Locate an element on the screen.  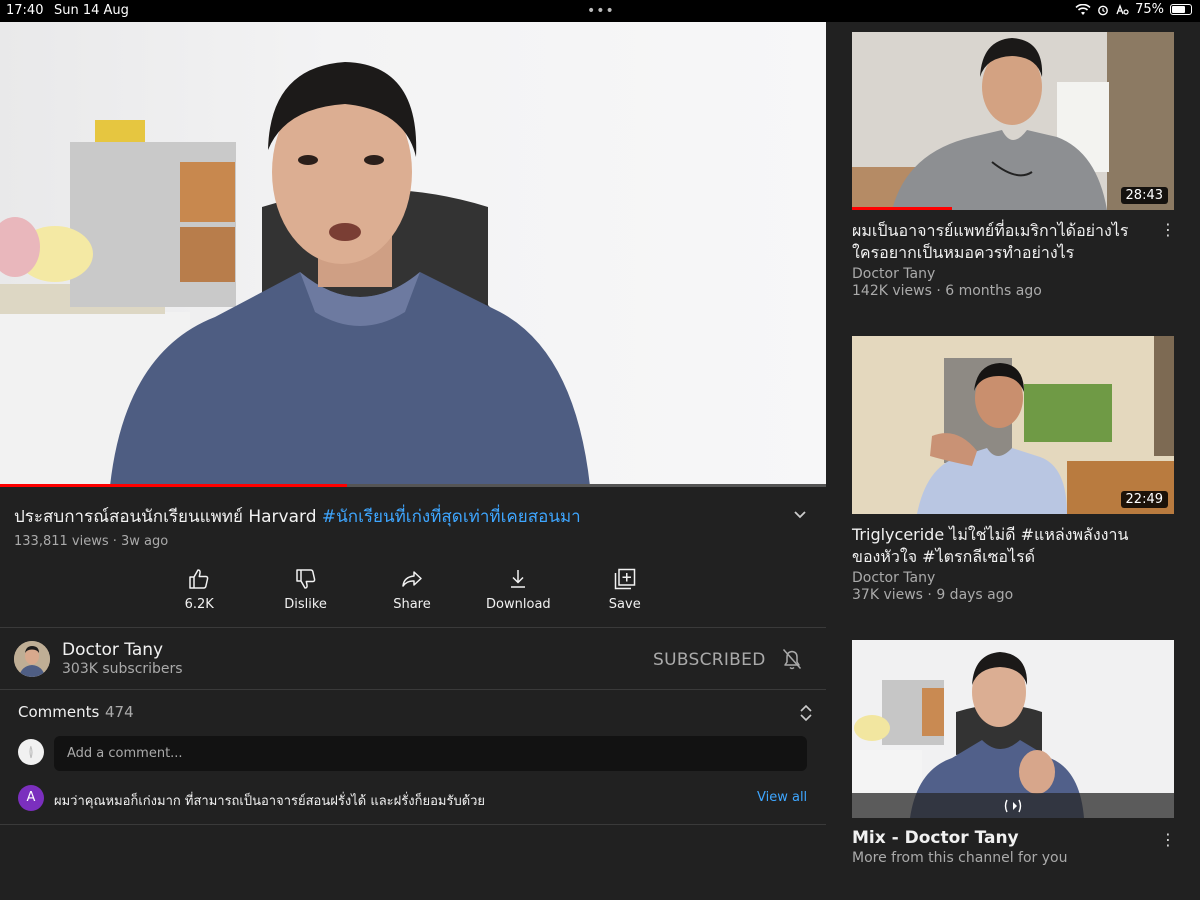
video-duration: 22:49 is located at coordinates (1144, 499).